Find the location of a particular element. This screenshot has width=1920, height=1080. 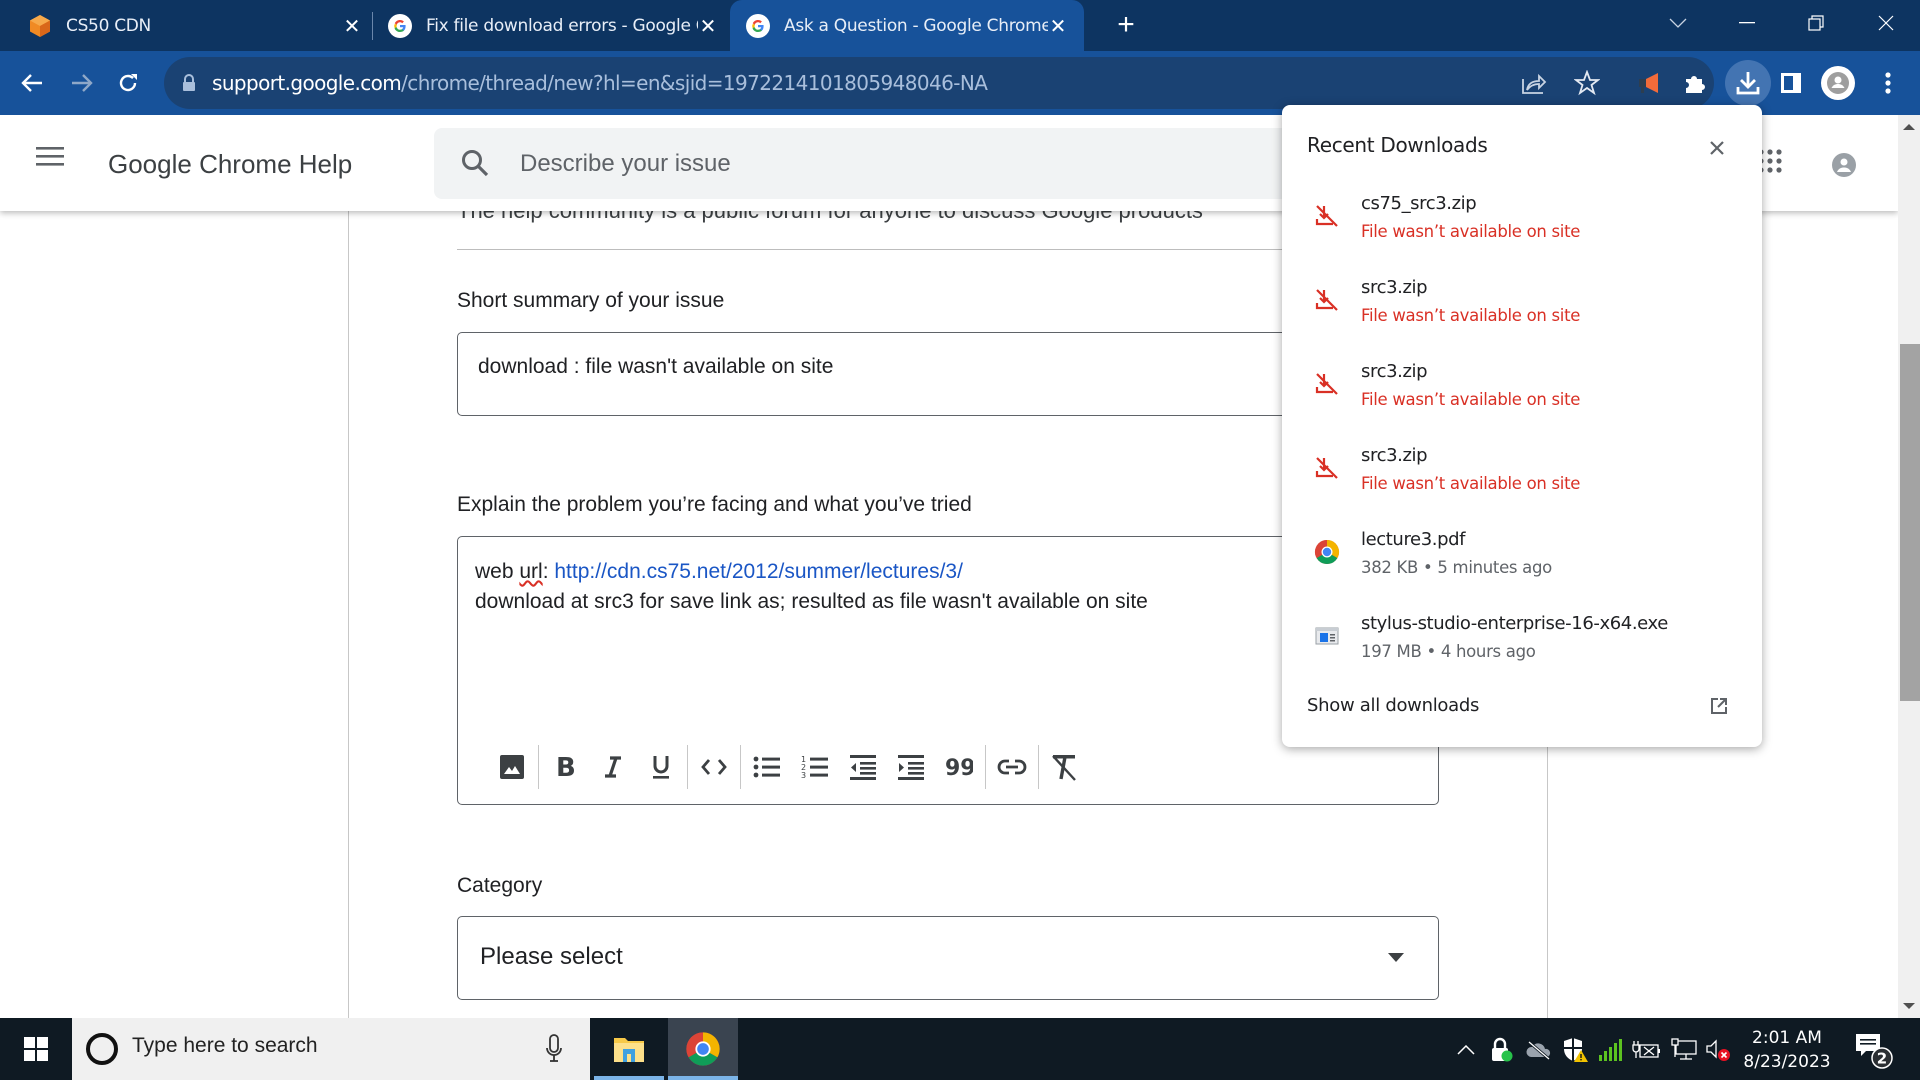

summary-input is located at coordinates (928, 367).